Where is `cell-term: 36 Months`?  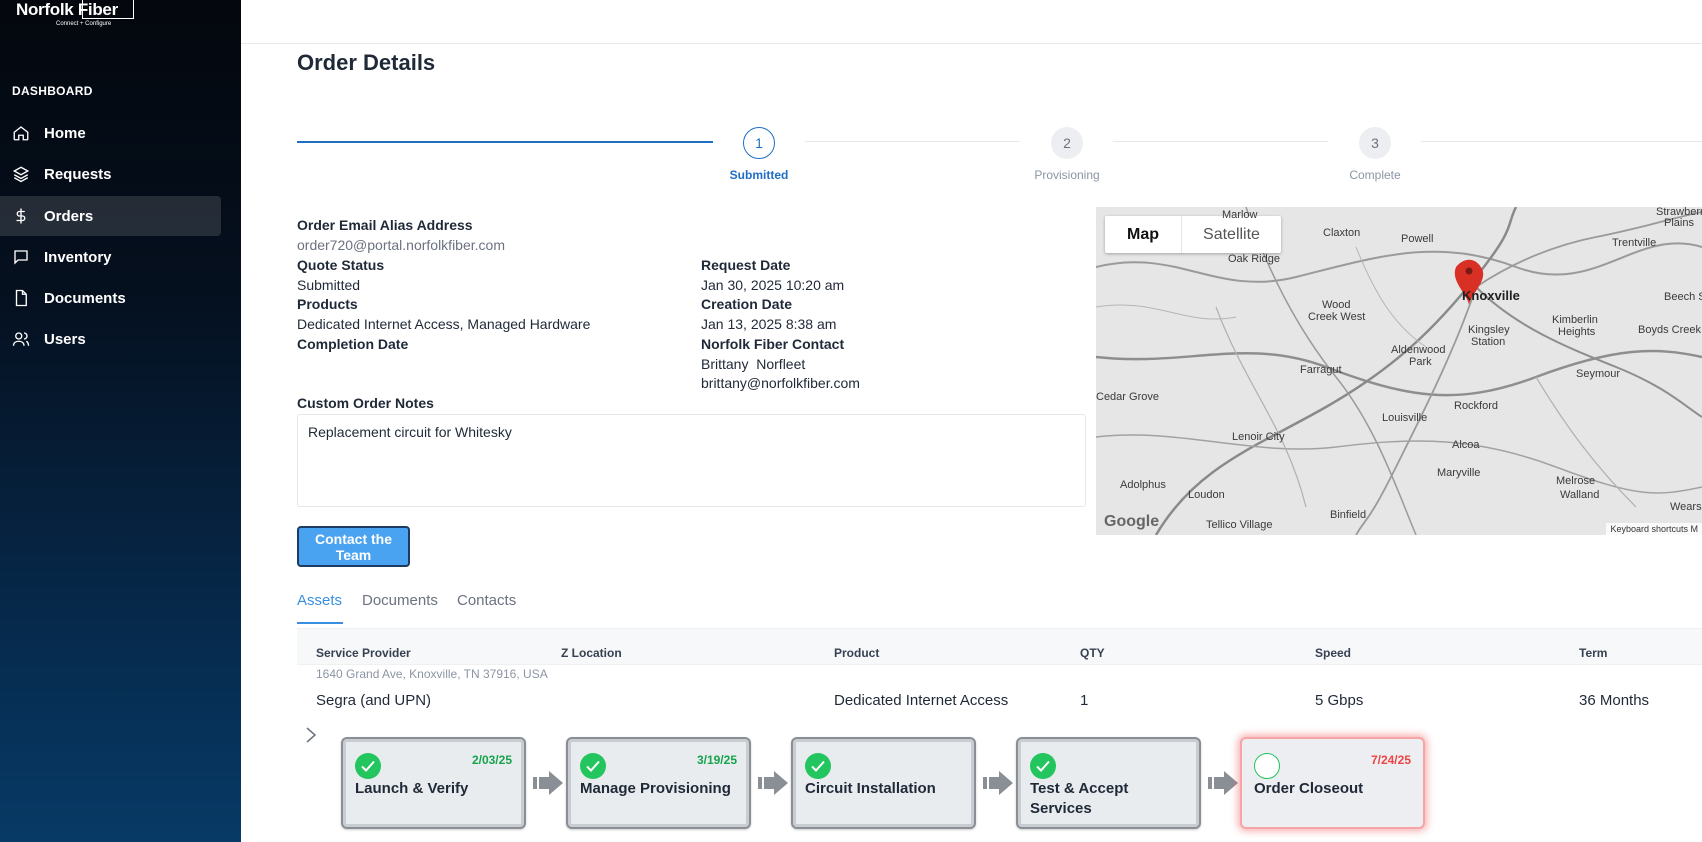 cell-term: 36 Months is located at coordinates (1614, 700).